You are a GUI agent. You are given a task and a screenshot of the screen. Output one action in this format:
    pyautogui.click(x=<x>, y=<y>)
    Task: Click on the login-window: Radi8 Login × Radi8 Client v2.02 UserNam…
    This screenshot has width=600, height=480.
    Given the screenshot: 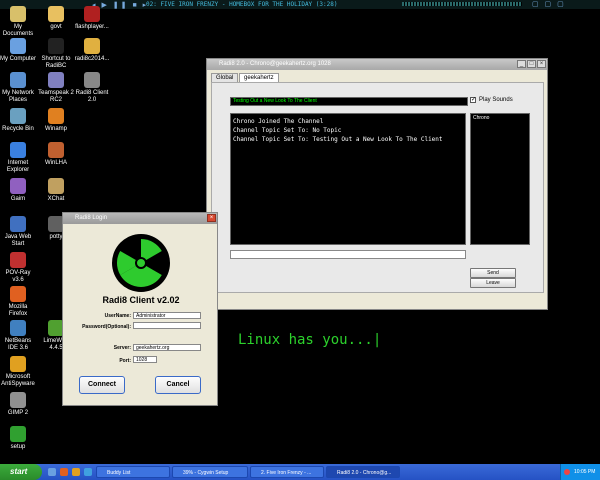 What is the action you would take?
    pyautogui.click(x=140, y=309)
    